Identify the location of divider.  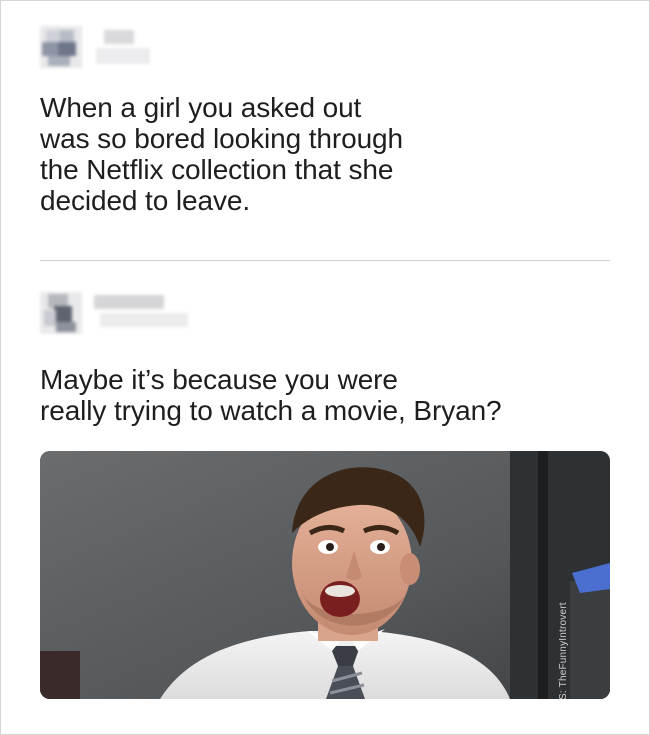
(325, 260).